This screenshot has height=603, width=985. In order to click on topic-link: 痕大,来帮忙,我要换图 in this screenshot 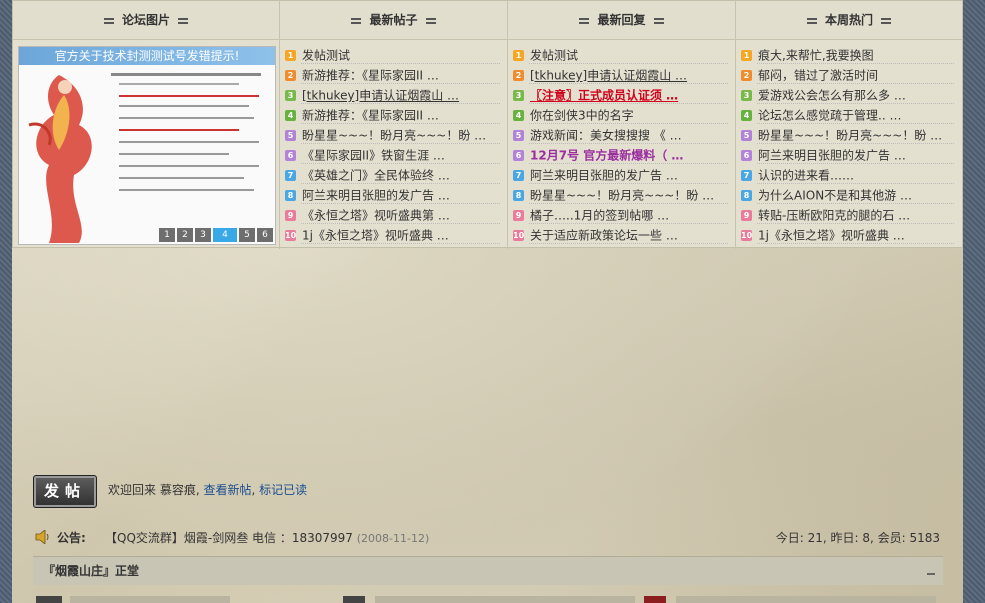, I will do `click(816, 56)`.